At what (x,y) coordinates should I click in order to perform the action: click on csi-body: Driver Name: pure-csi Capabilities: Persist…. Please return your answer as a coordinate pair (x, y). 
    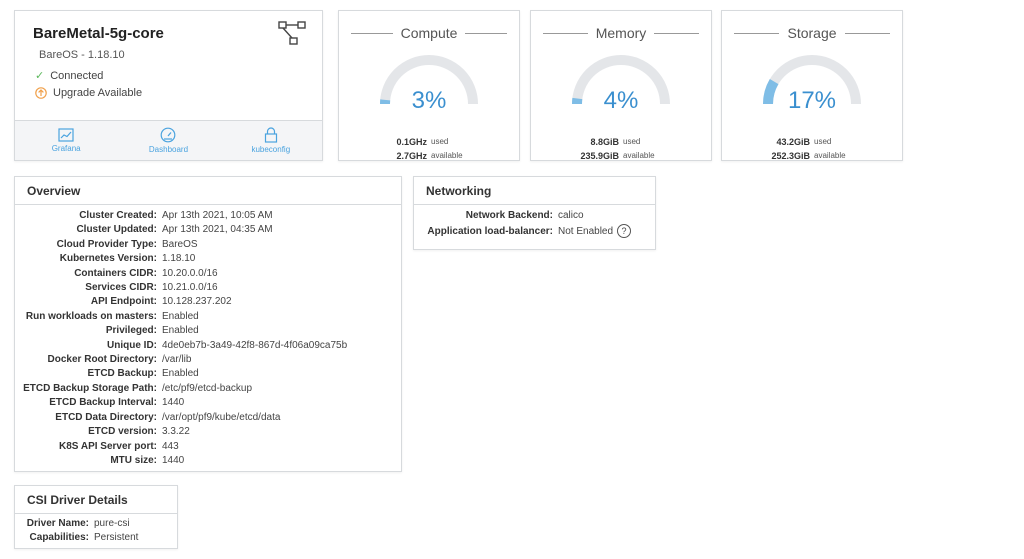
    Looking at the image, I should click on (96, 530).